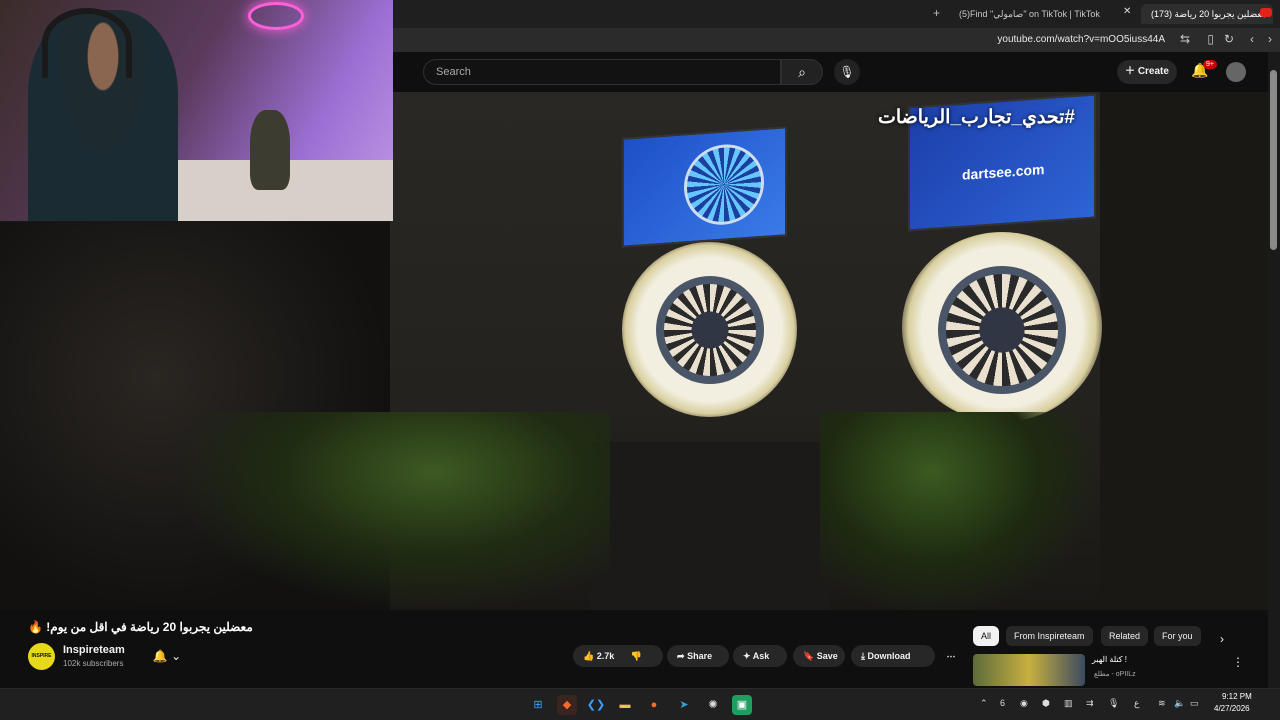 This screenshot has width=1280, height=720. I want to click on kebab-menu-icon: ⋮, so click(1238, 662).